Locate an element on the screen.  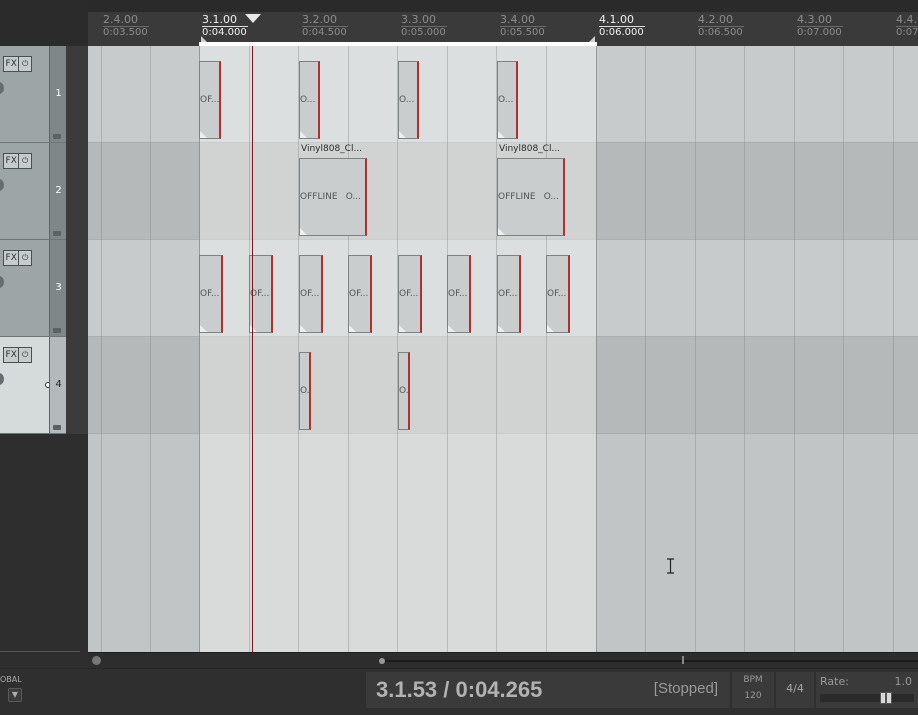
track-4-controls: FX ⏻ 4 is located at coordinates (33, 385).